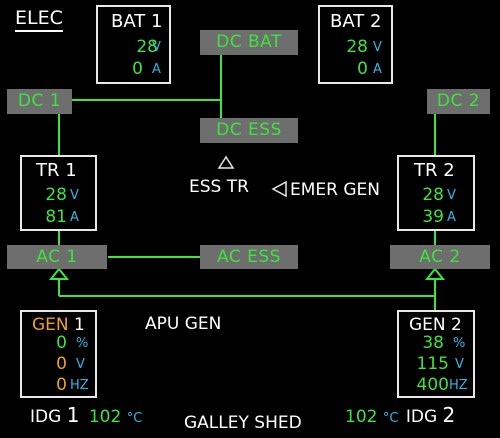 The image size is (500, 438). I want to click on idg1-num: 1, so click(73, 415).